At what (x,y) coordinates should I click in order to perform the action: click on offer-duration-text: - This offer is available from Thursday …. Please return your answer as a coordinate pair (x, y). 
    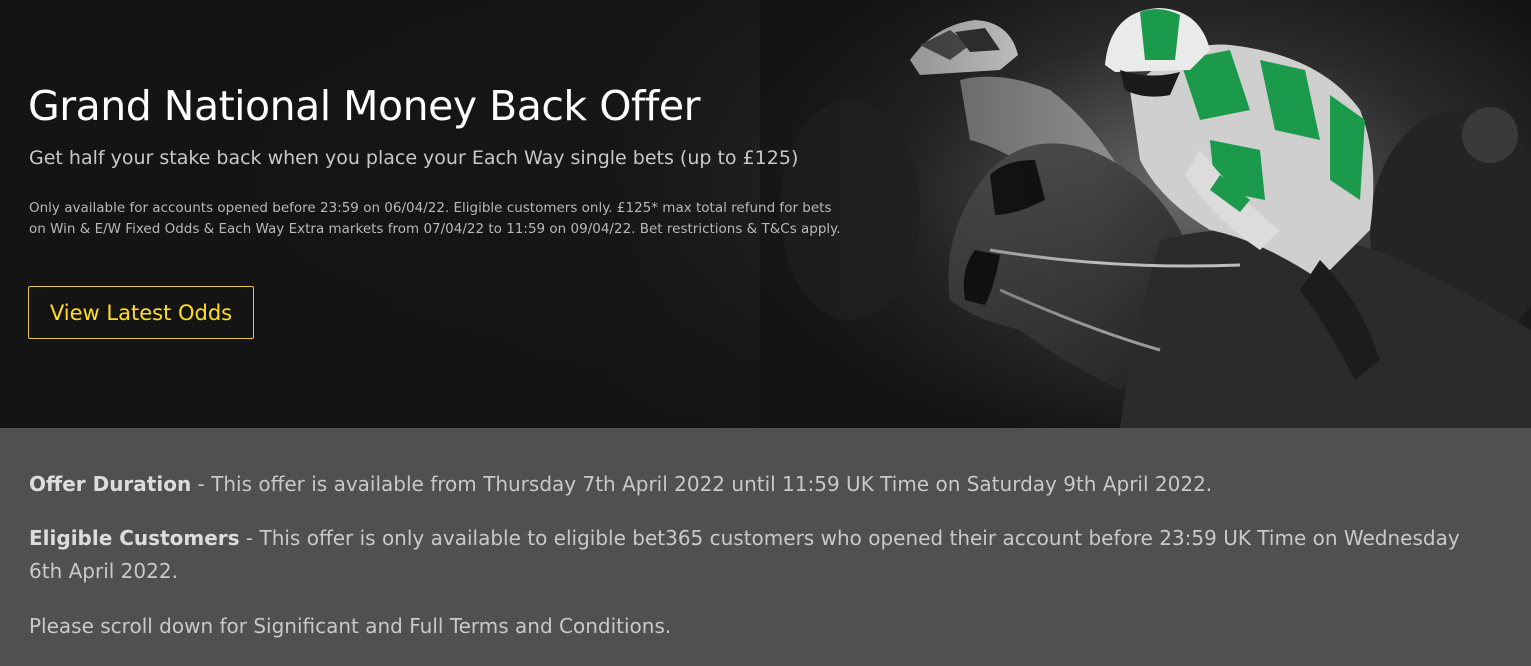
    Looking at the image, I should click on (702, 484).